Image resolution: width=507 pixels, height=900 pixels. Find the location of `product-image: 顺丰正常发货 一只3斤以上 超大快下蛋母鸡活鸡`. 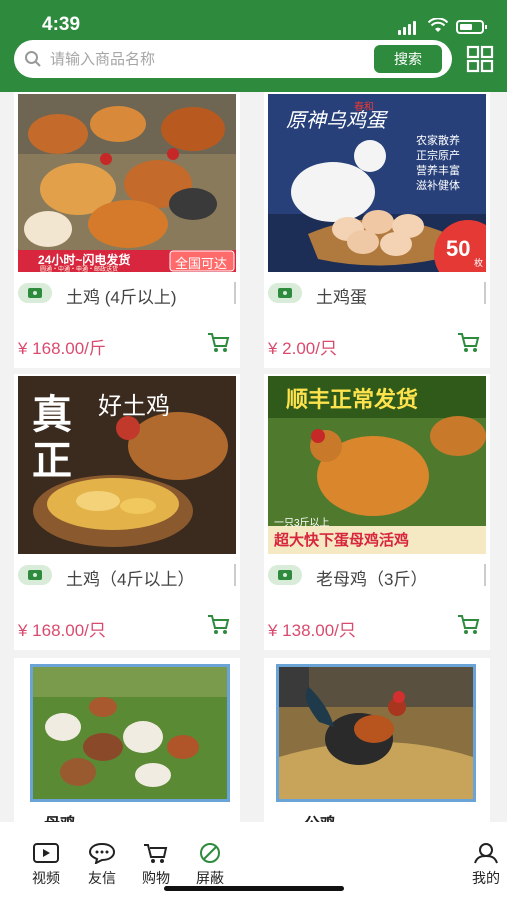

product-image: 顺丰正常发货 一只3斤以上 超大快下蛋母鸡活鸡 is located at coordinates (377, 465).